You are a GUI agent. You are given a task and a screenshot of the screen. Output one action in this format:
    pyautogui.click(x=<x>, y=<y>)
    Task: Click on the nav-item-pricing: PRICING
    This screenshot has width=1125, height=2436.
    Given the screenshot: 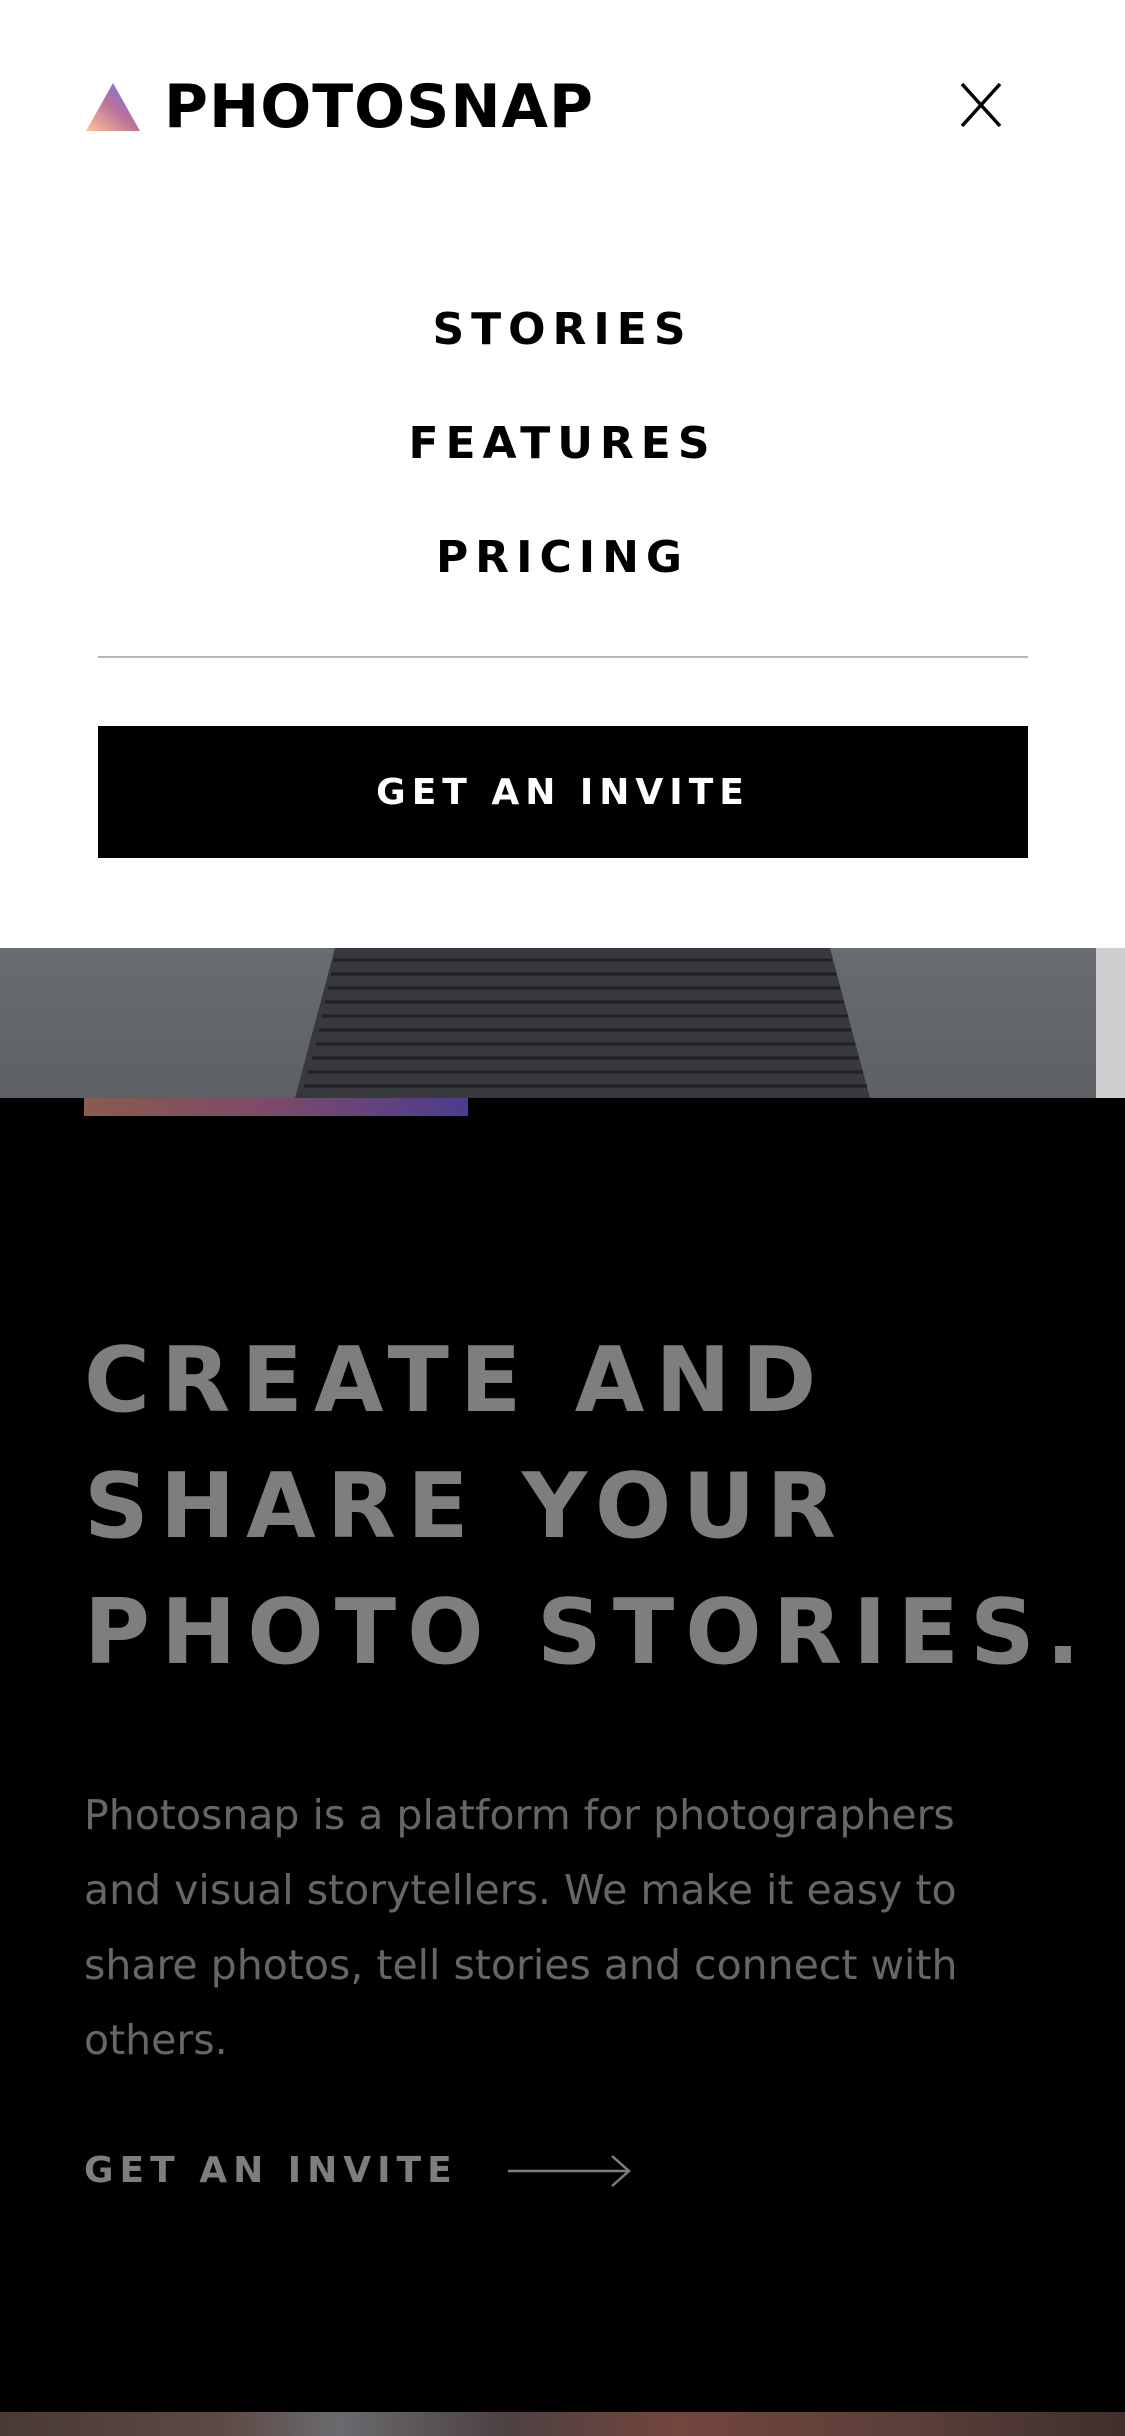 What is the action you would take?
    pyautogui.click(x=562, y=558)
    